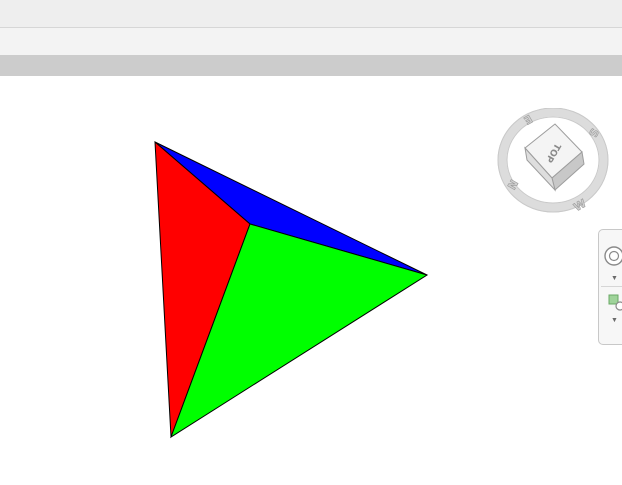 The image size is (622, 485). I want to click on full-navigation-wheel-button, so click(611, 258).